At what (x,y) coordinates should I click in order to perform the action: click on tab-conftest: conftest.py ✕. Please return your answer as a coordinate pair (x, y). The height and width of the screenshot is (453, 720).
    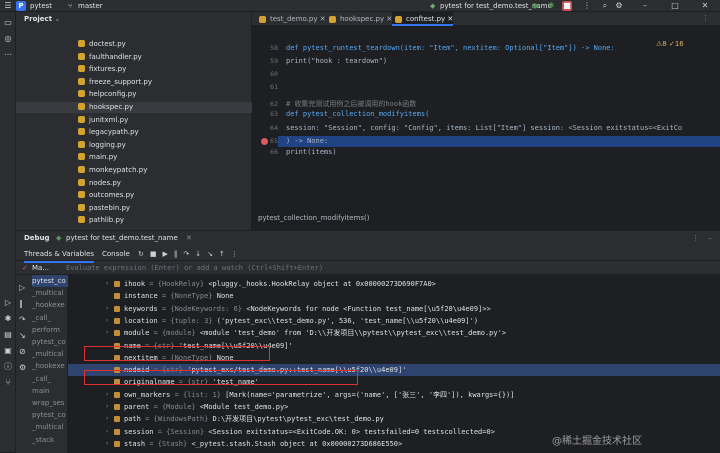
    Looking at the image, I should click on (423, 19).